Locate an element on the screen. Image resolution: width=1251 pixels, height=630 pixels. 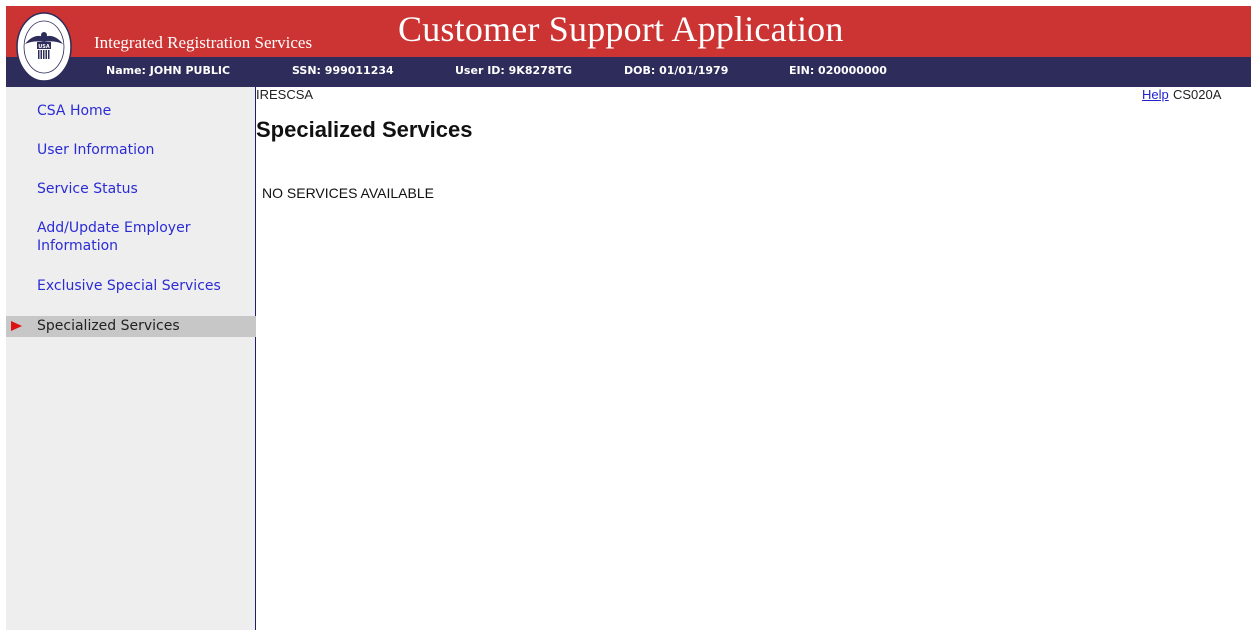
sidebar-item-label: Specialized Services is located at coordinates (108, 326).